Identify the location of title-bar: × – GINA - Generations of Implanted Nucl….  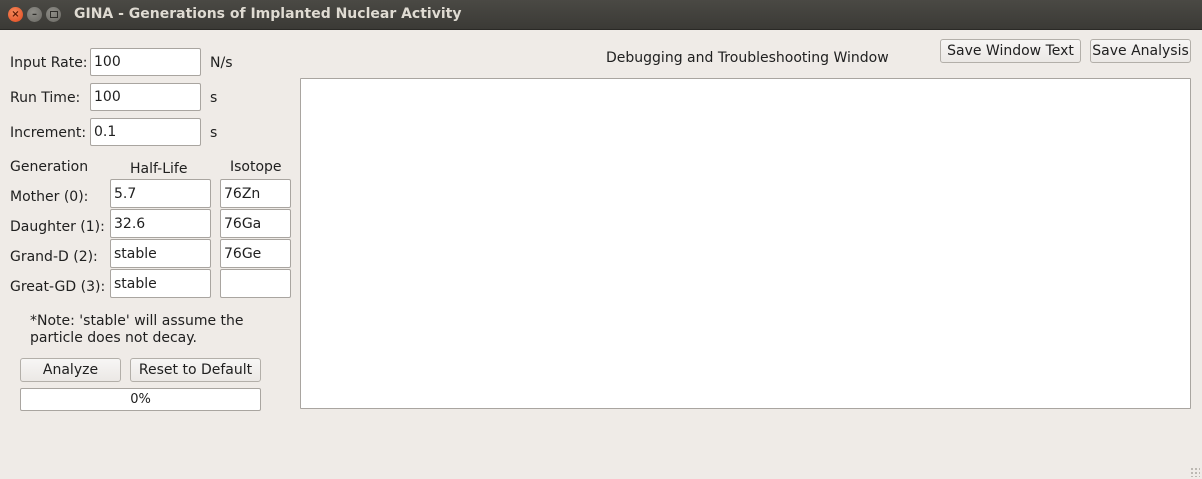
(601, 15).